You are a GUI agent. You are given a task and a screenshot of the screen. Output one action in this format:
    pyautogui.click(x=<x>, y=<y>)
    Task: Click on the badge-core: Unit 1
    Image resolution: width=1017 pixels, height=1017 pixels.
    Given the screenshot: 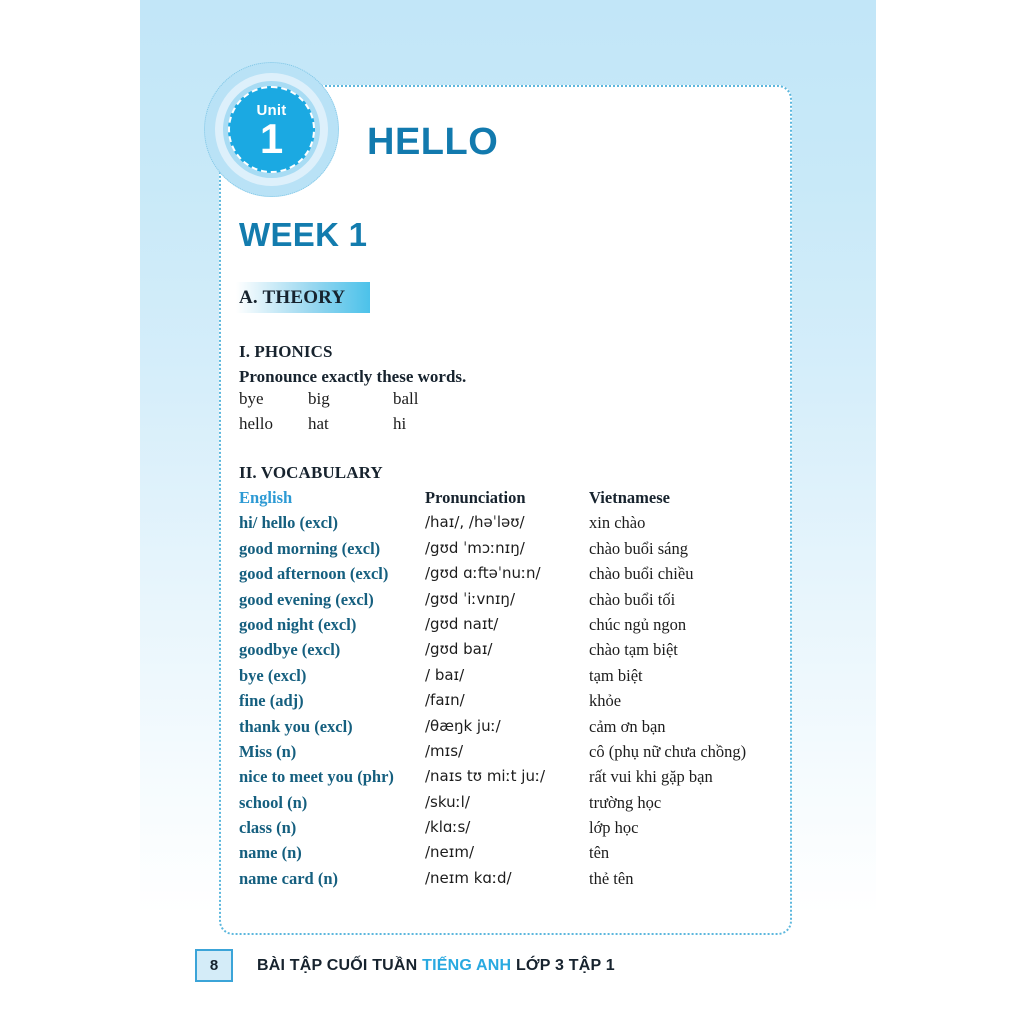 What is the action you would take?
    pyautogui.click(x=271, y=129)
    